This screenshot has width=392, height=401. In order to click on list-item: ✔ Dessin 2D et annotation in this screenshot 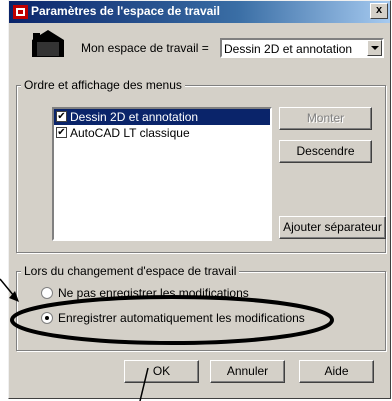, I will do `click(162, 117)`.